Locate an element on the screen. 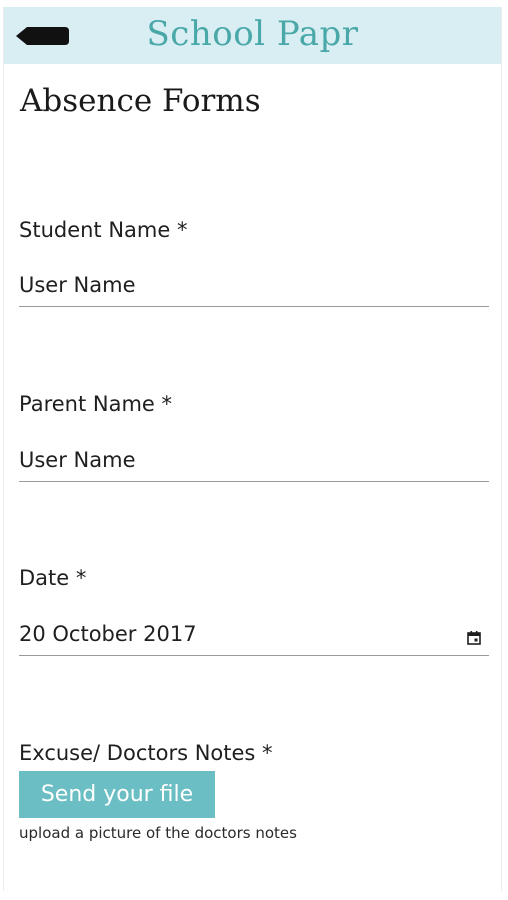  send-file-button: Send your file is located at coordinates (117, 794).